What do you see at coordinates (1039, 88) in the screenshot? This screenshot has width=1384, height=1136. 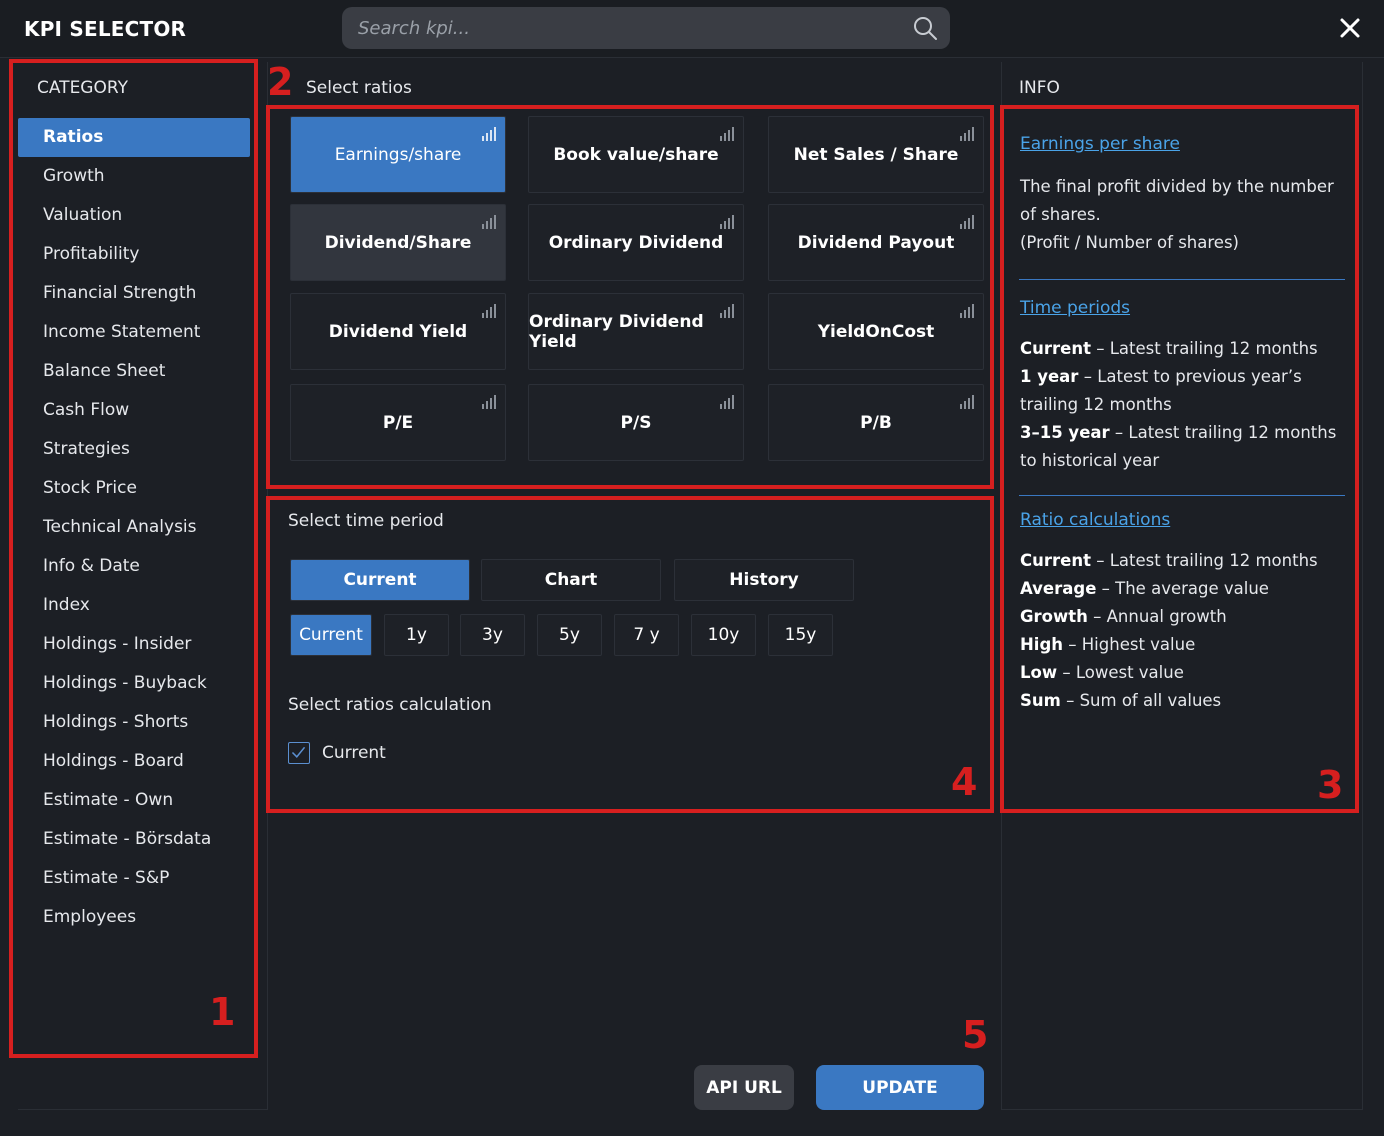 I see `info-heading: INFO` at bounding box center [1039, 88].